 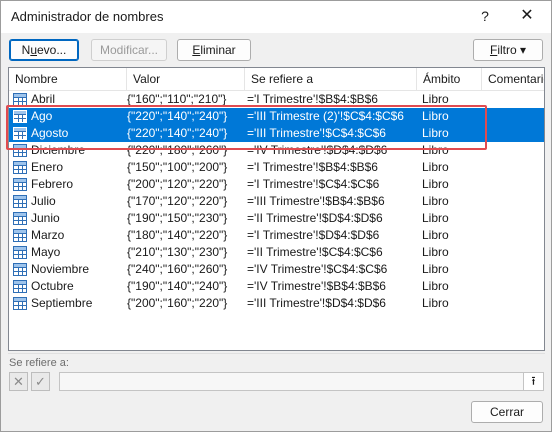 What do you see at coordinates (52, 184) in the screenshot?
I see `name-text: Febrero` at bounding box center [52, 184].